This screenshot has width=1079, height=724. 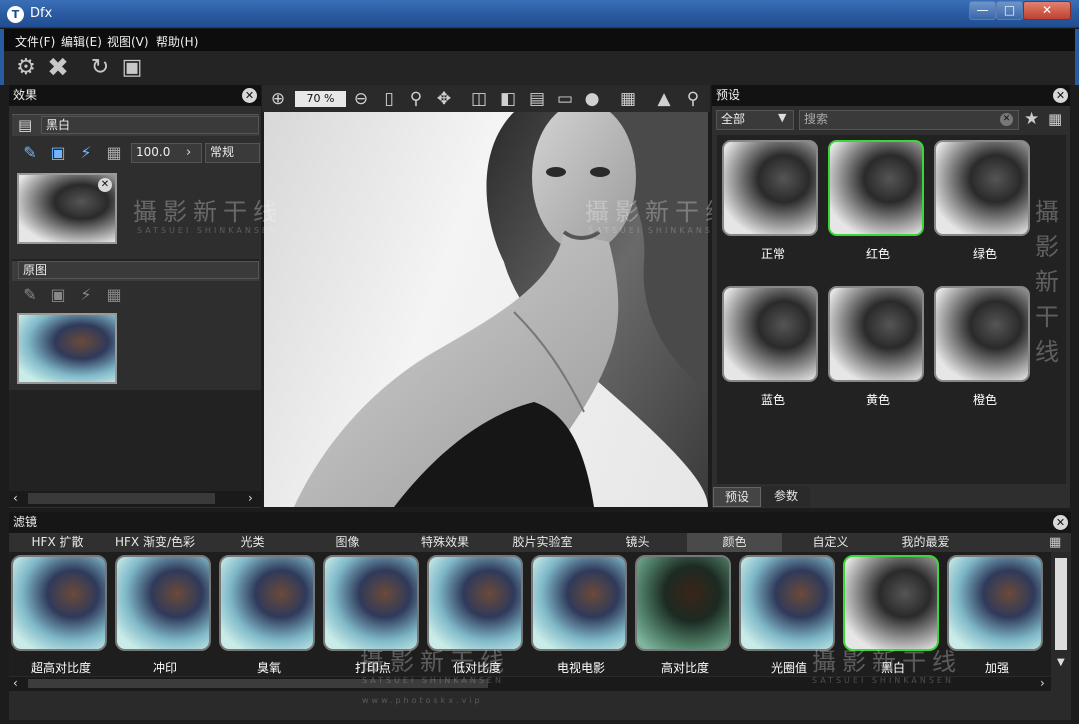 I want to click on blend-mode-select: 常规, so click(x=232, y=153).